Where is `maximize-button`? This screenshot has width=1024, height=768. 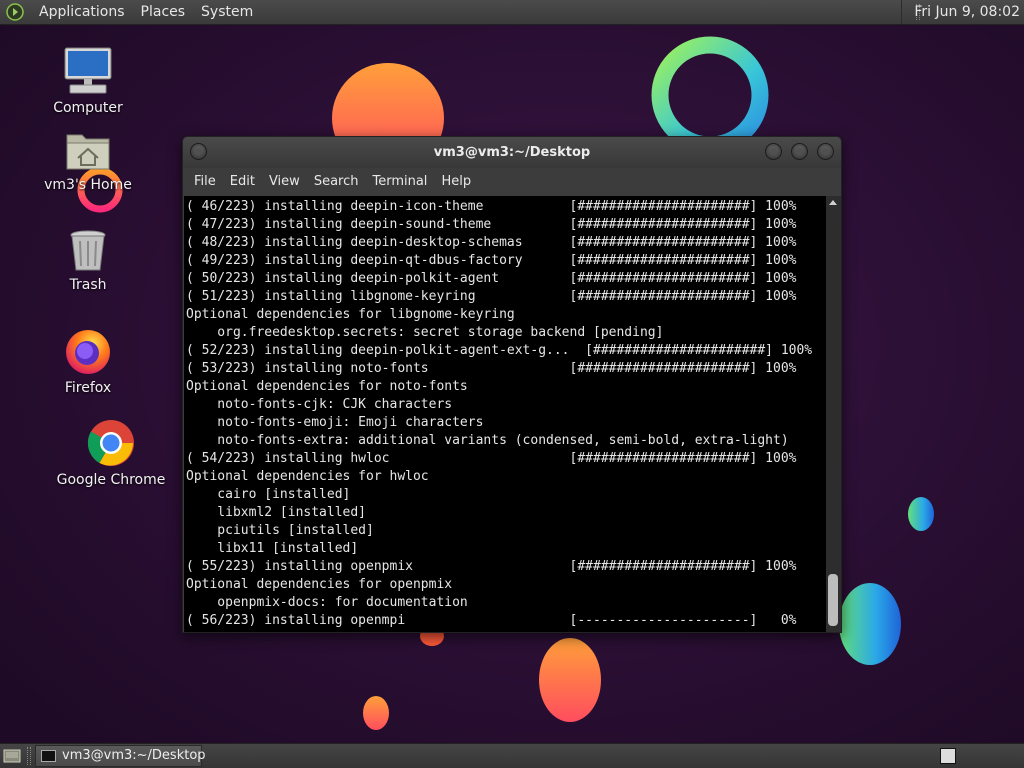 maximize-button is located at coordinates (799, 151).